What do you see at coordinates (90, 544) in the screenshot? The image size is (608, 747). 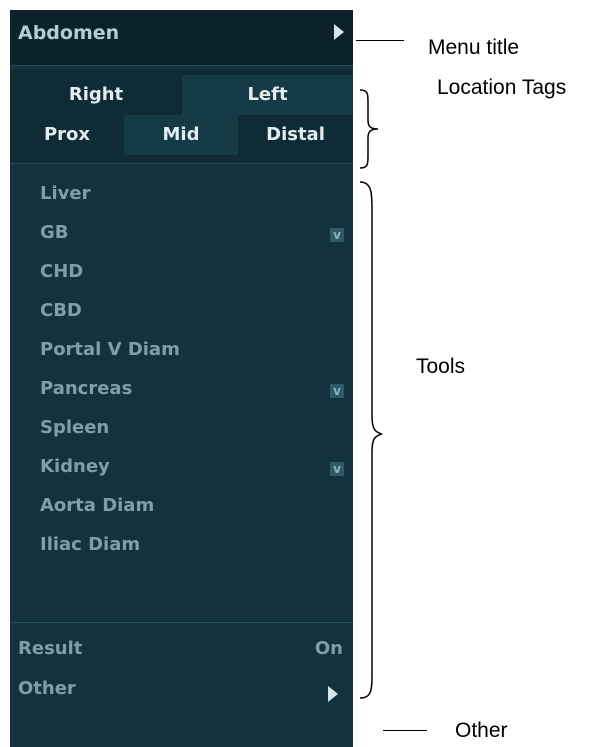 I see `tool-iliac-diam: Iliac Diam` at bounding box center [90, 544].